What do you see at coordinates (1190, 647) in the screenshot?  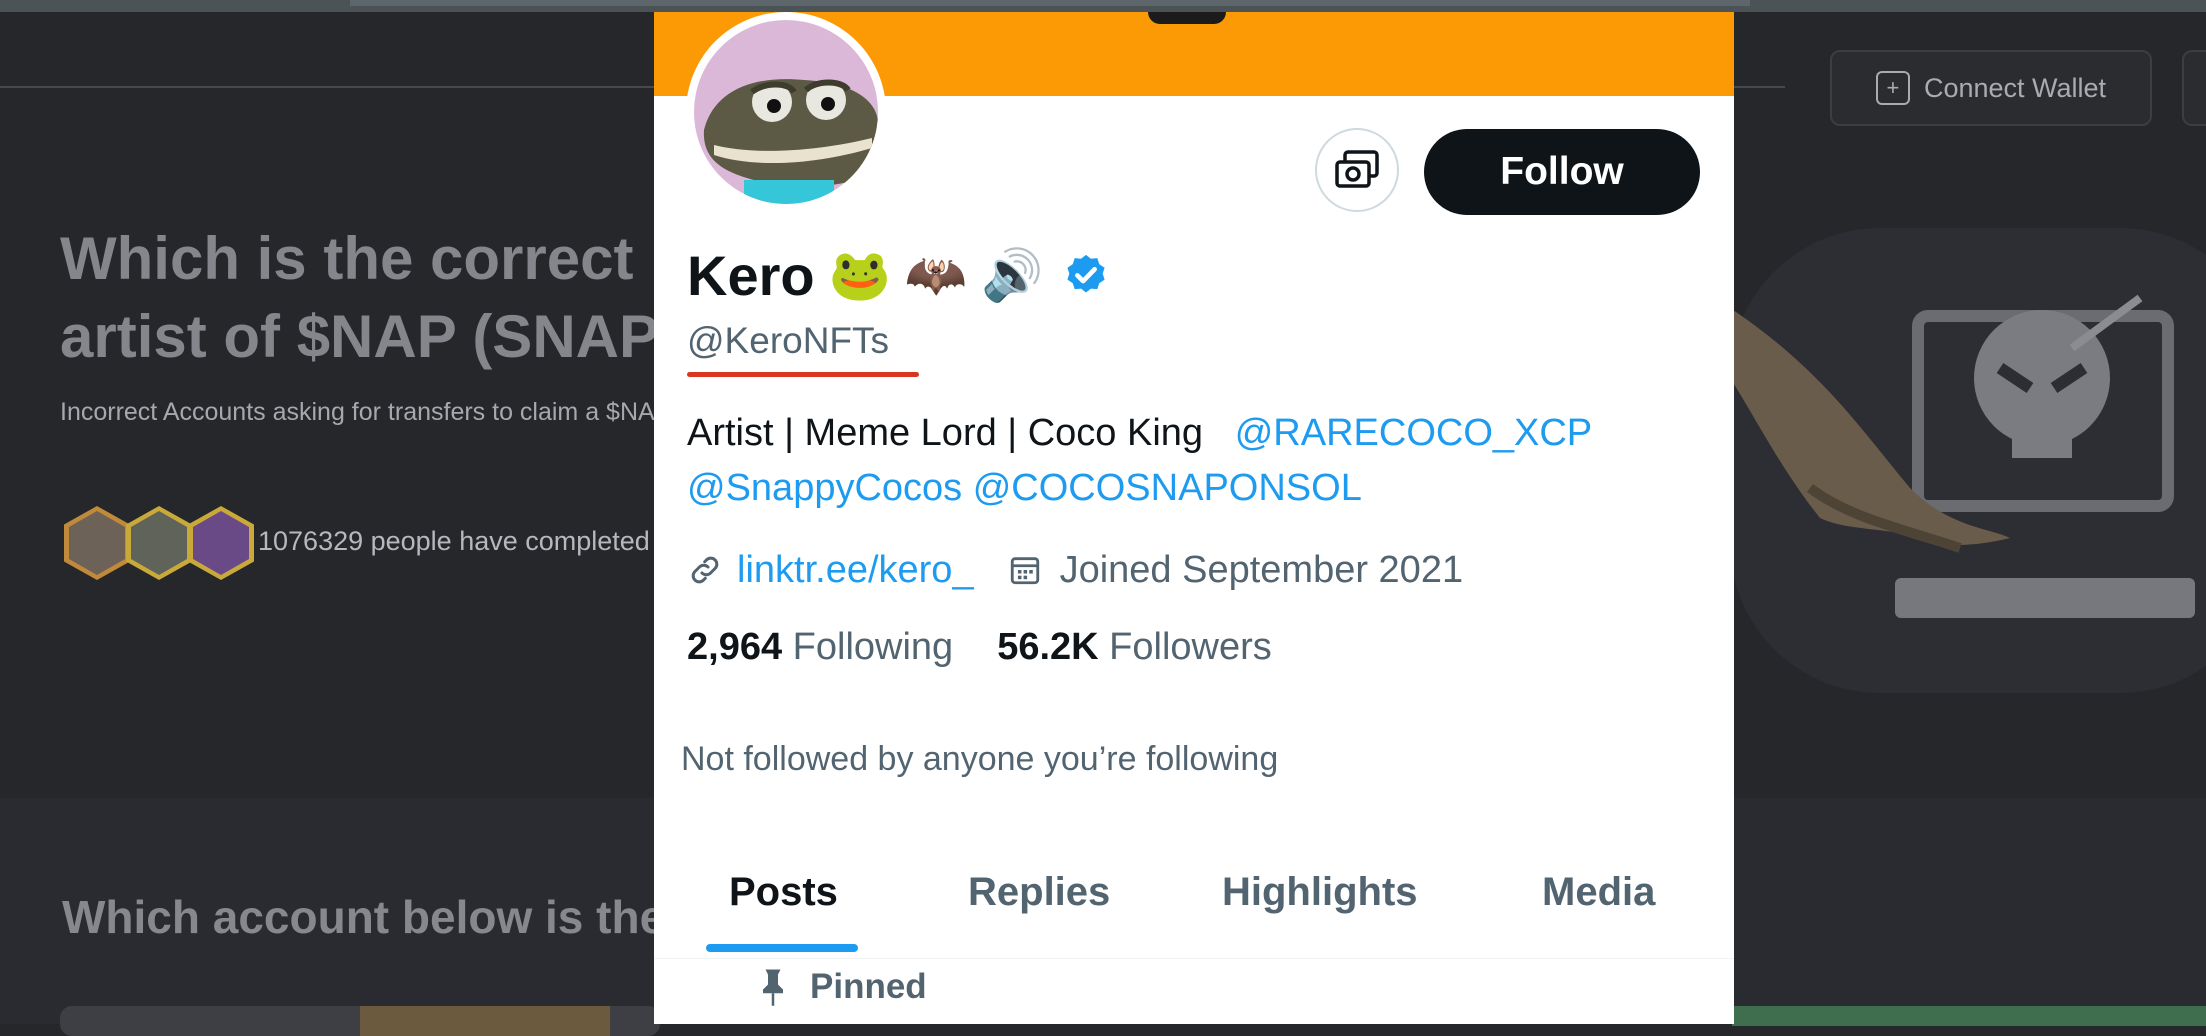 I see `followers-label: Followers` at bounding box center [1190, 647].